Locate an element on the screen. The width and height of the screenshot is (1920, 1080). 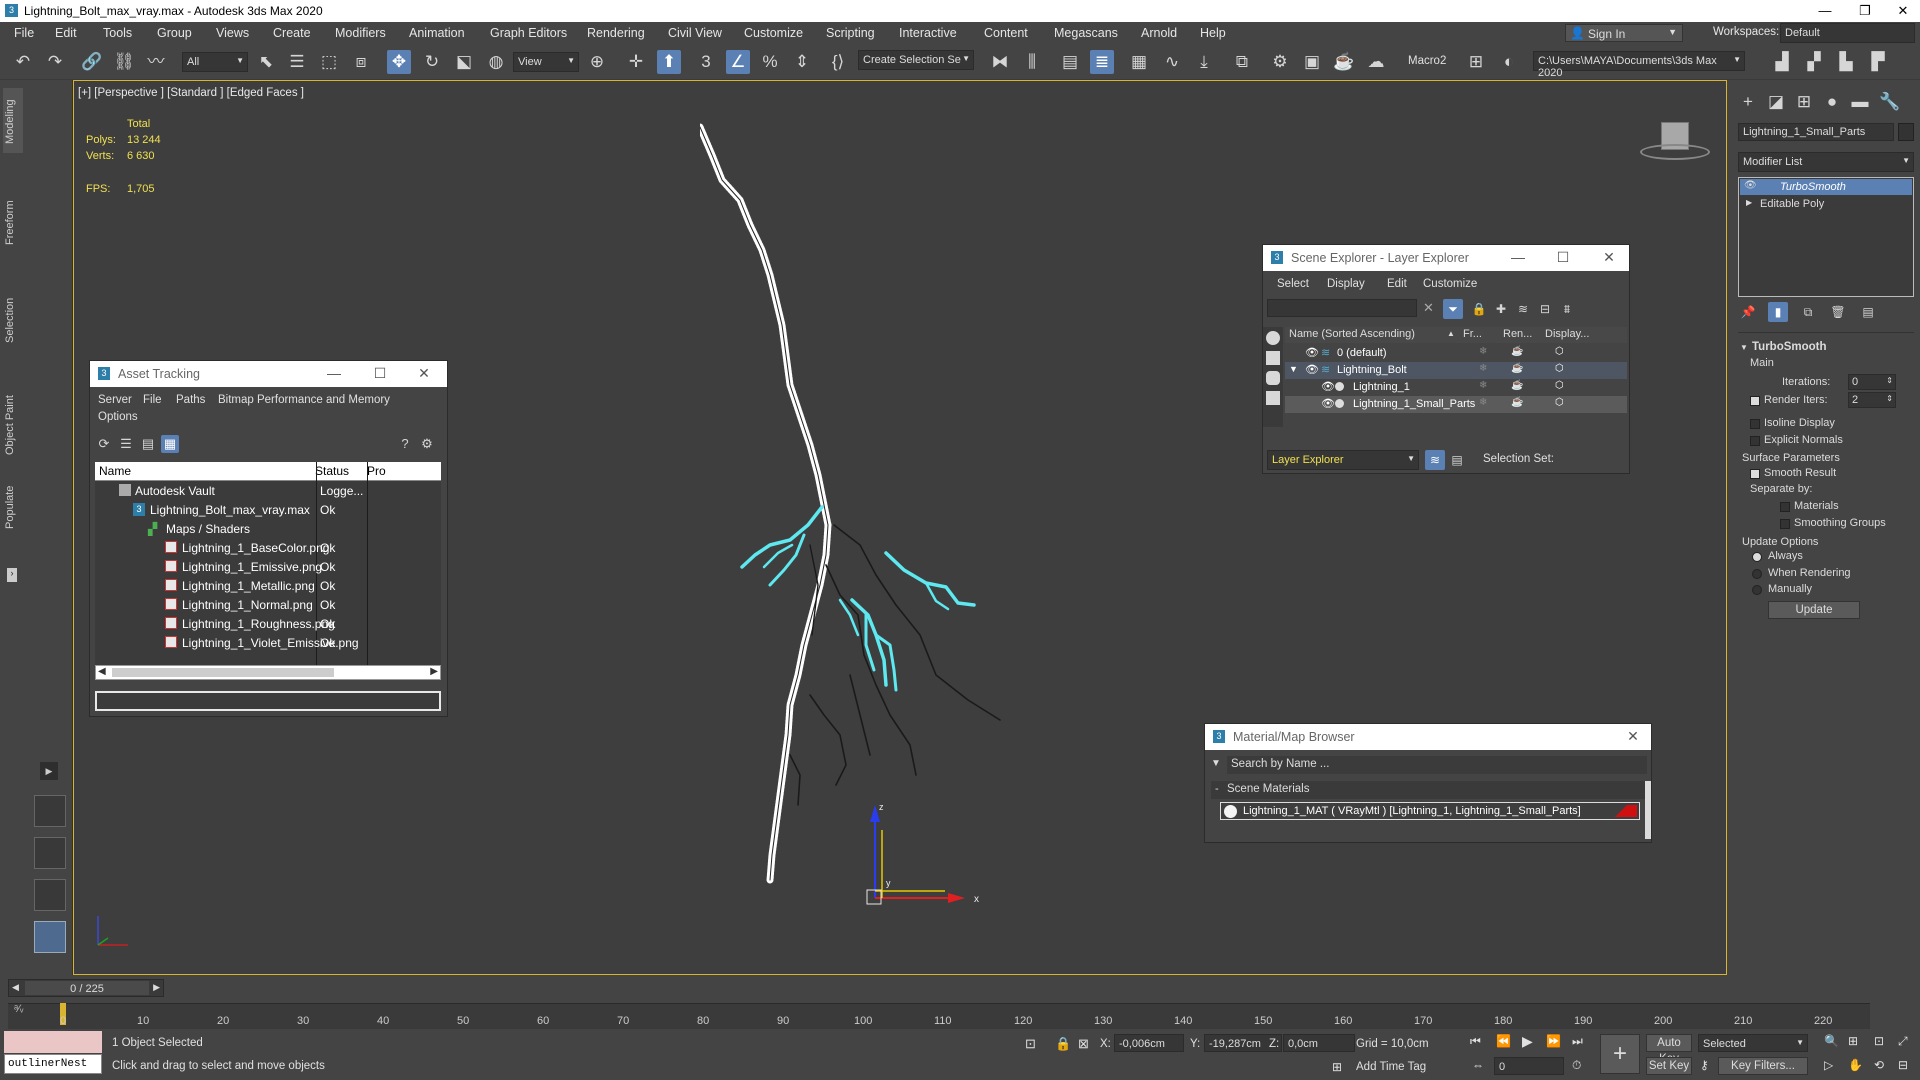
asset-menu-bitmap: Bitmap Performance and Memory is located at coordinates (304, 400).